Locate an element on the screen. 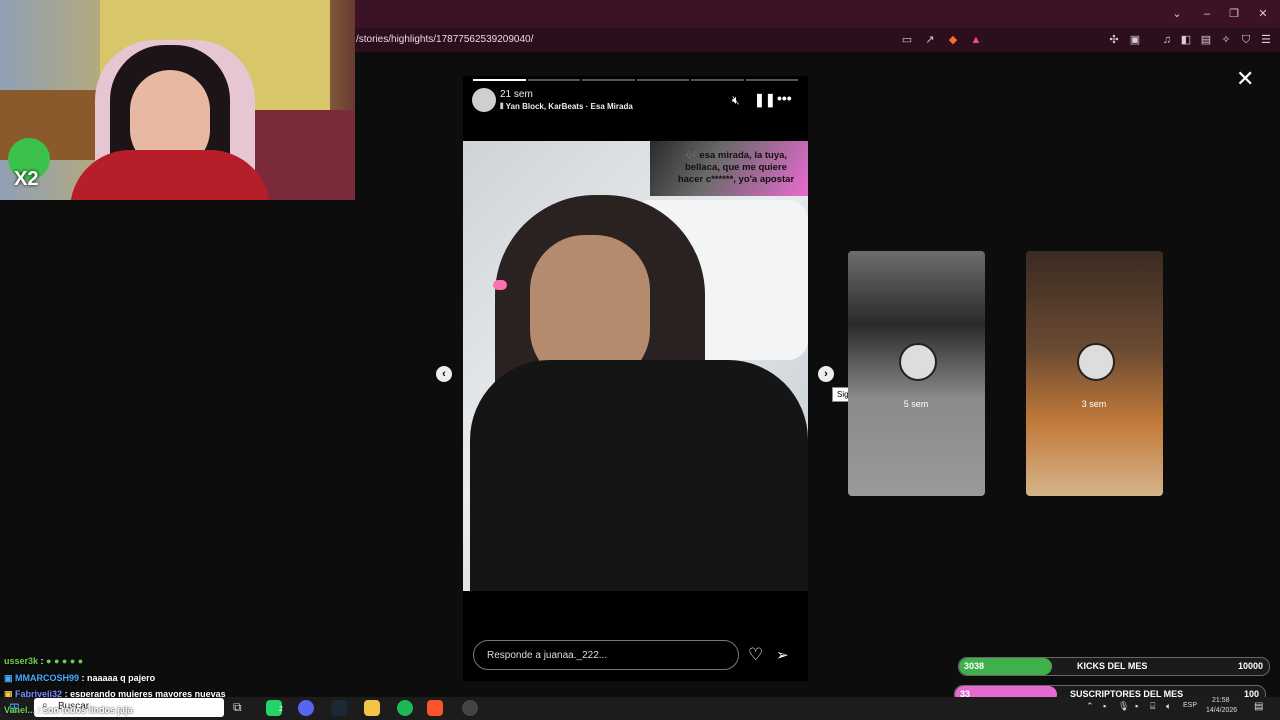 The height and width of the screenshot is (720, 1280). task-view-icon: ⧉ is located at coordinates (237, 707).